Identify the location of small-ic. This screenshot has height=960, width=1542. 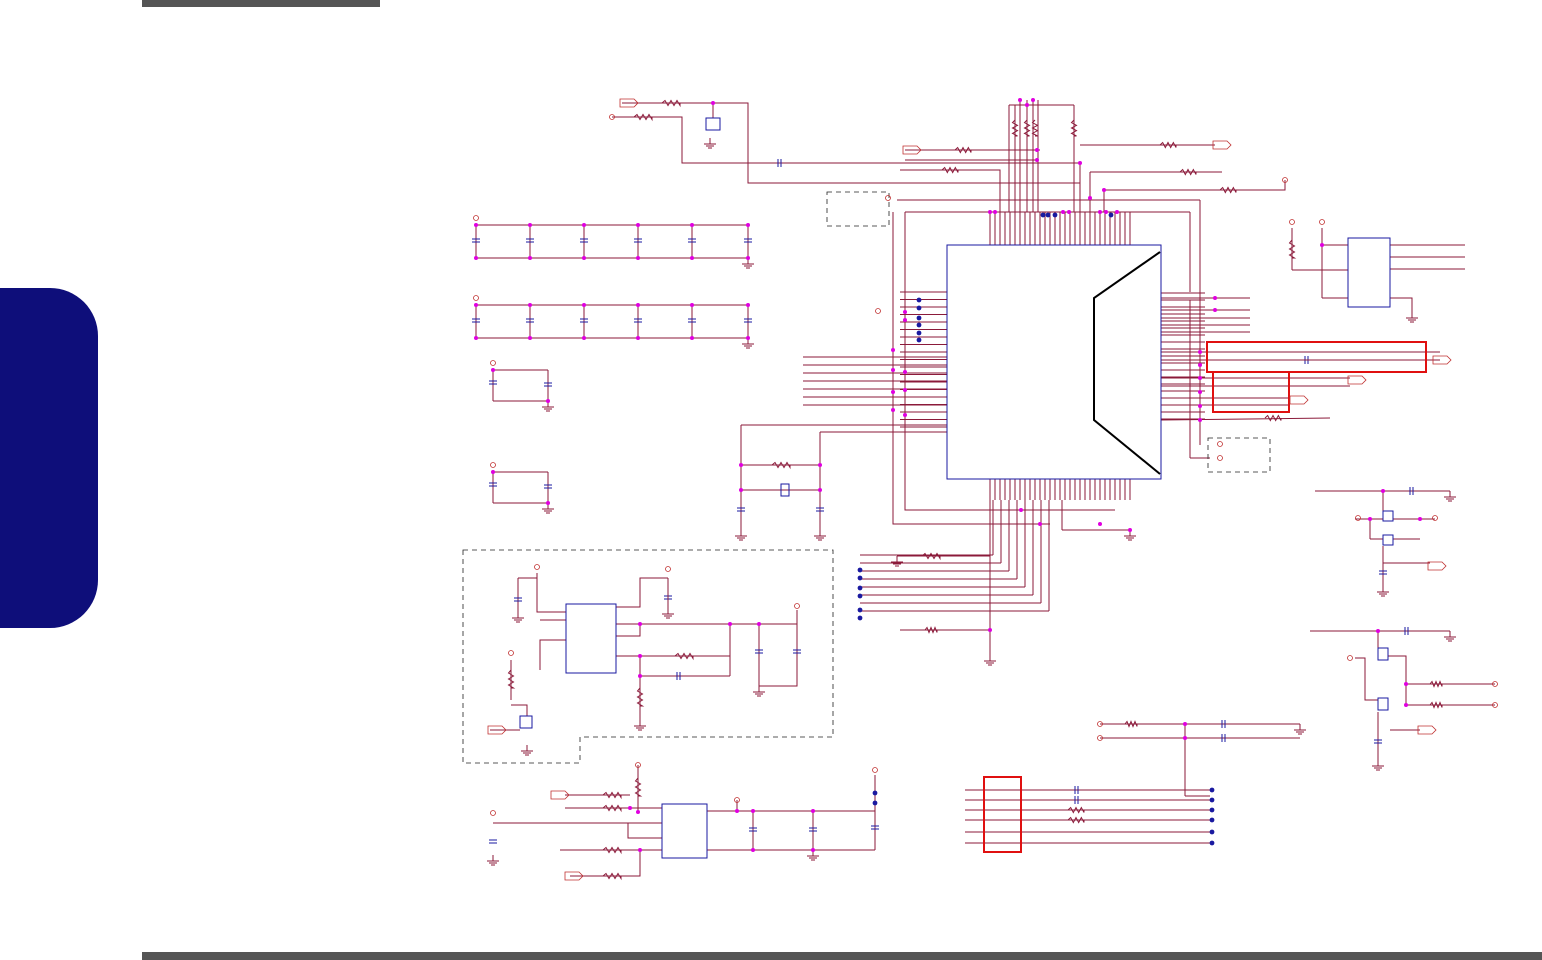
(1369, 272).